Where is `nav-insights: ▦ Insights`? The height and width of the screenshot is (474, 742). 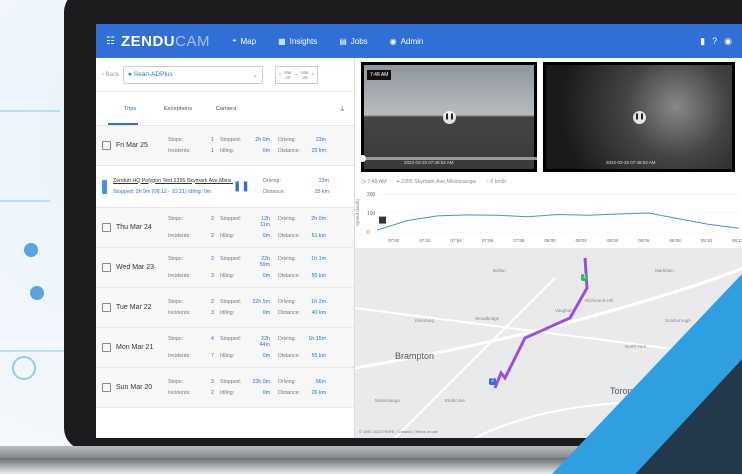 nav-insights: ▦ Insights is located at coordinates (297, 41).